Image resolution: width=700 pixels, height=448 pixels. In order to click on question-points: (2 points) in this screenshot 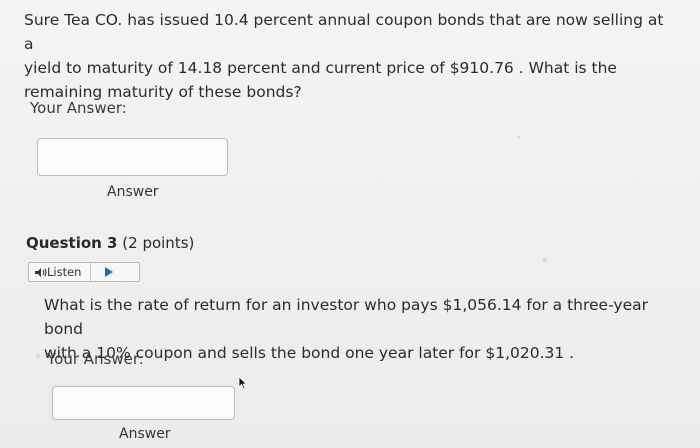, I will do `click(158, 243)`.